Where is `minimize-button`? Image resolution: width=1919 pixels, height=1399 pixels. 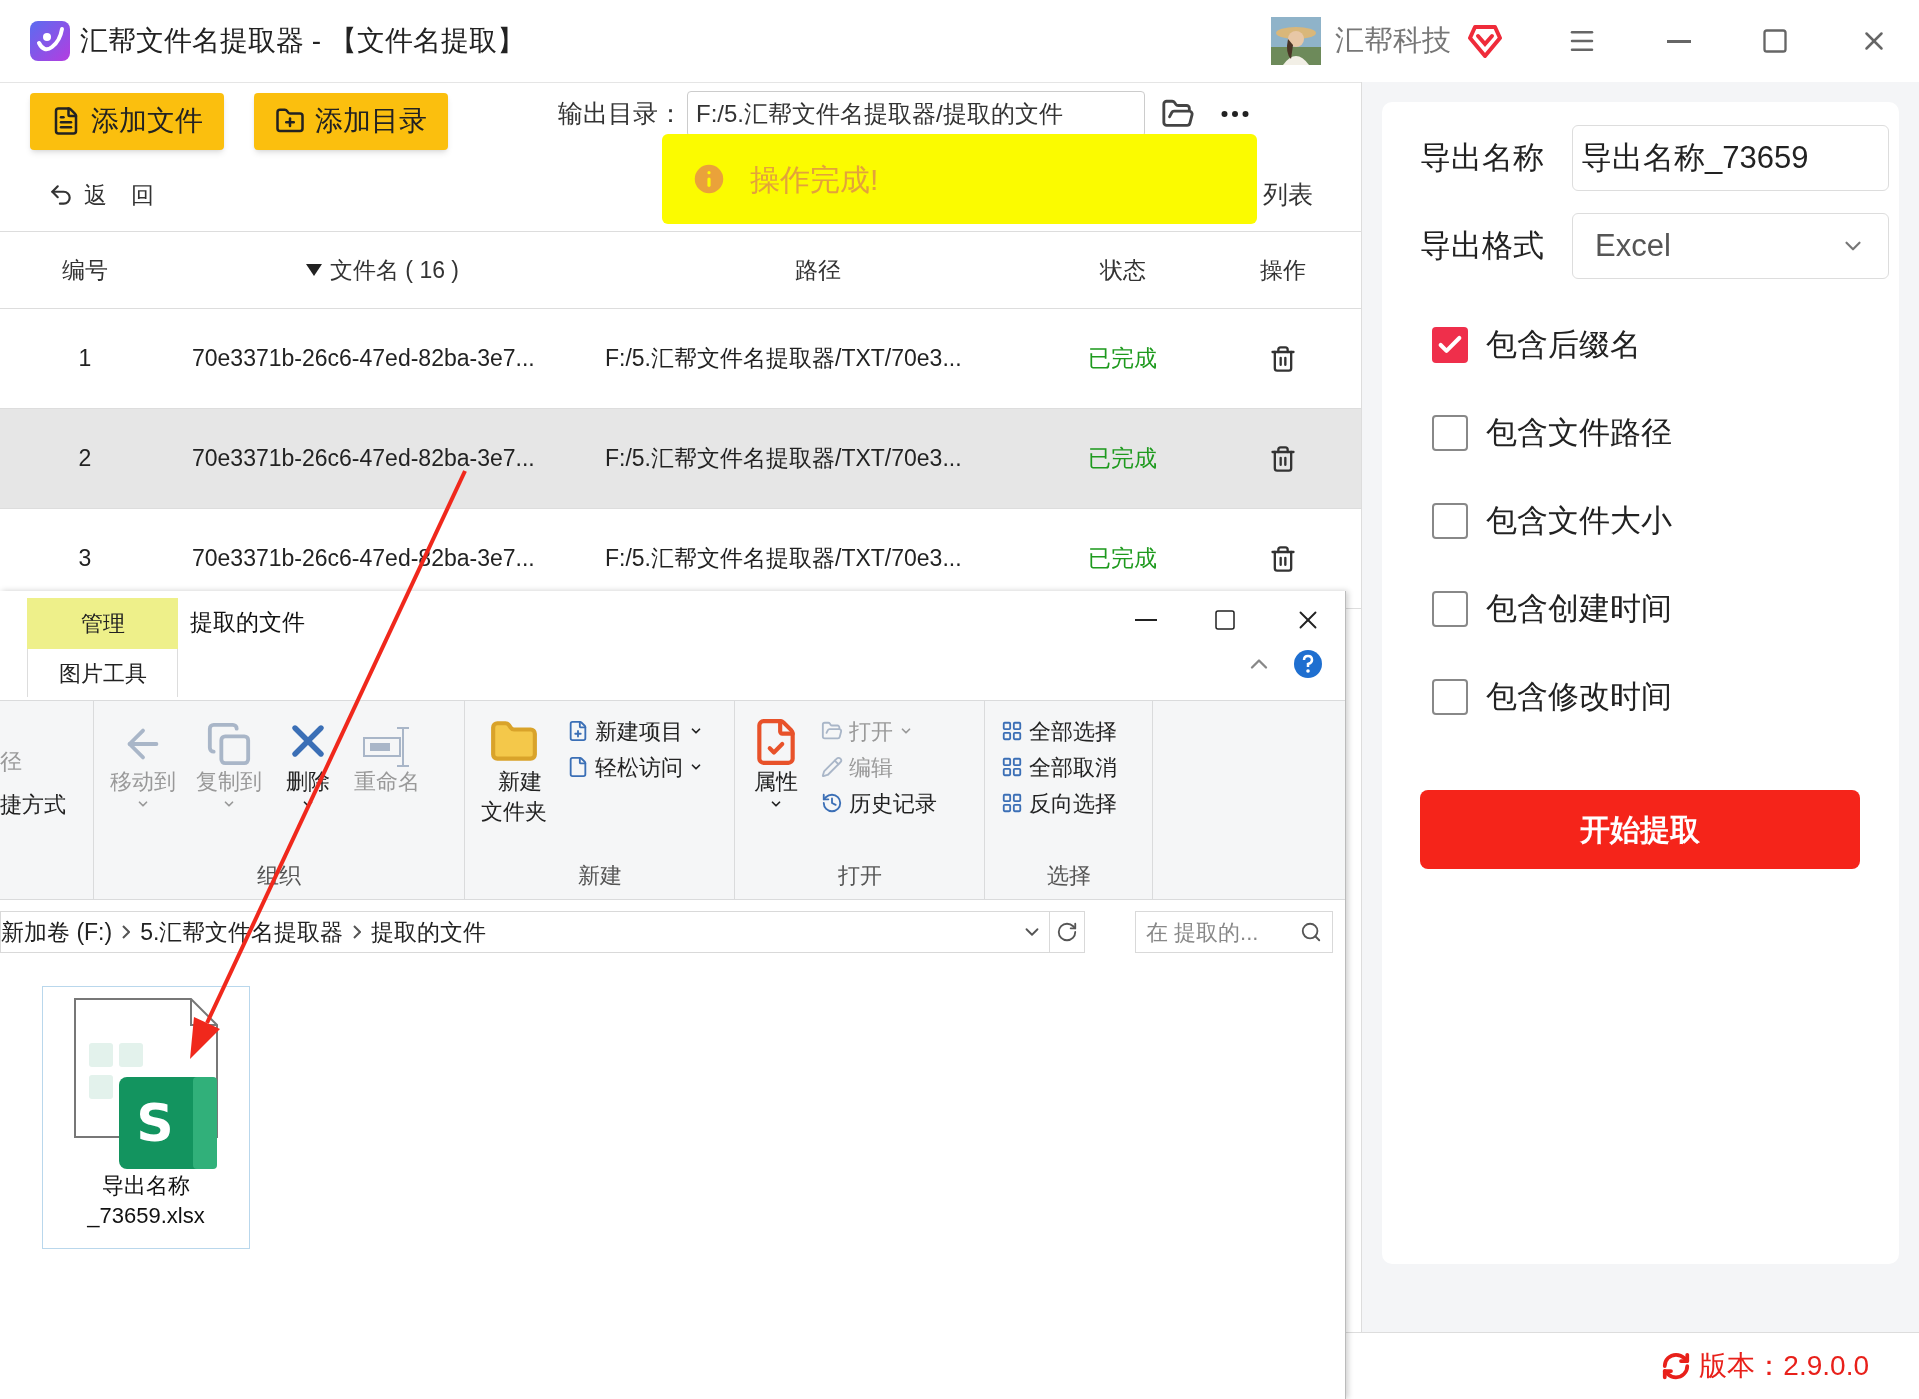 minimize-button is located at coordinates (1679, 41).